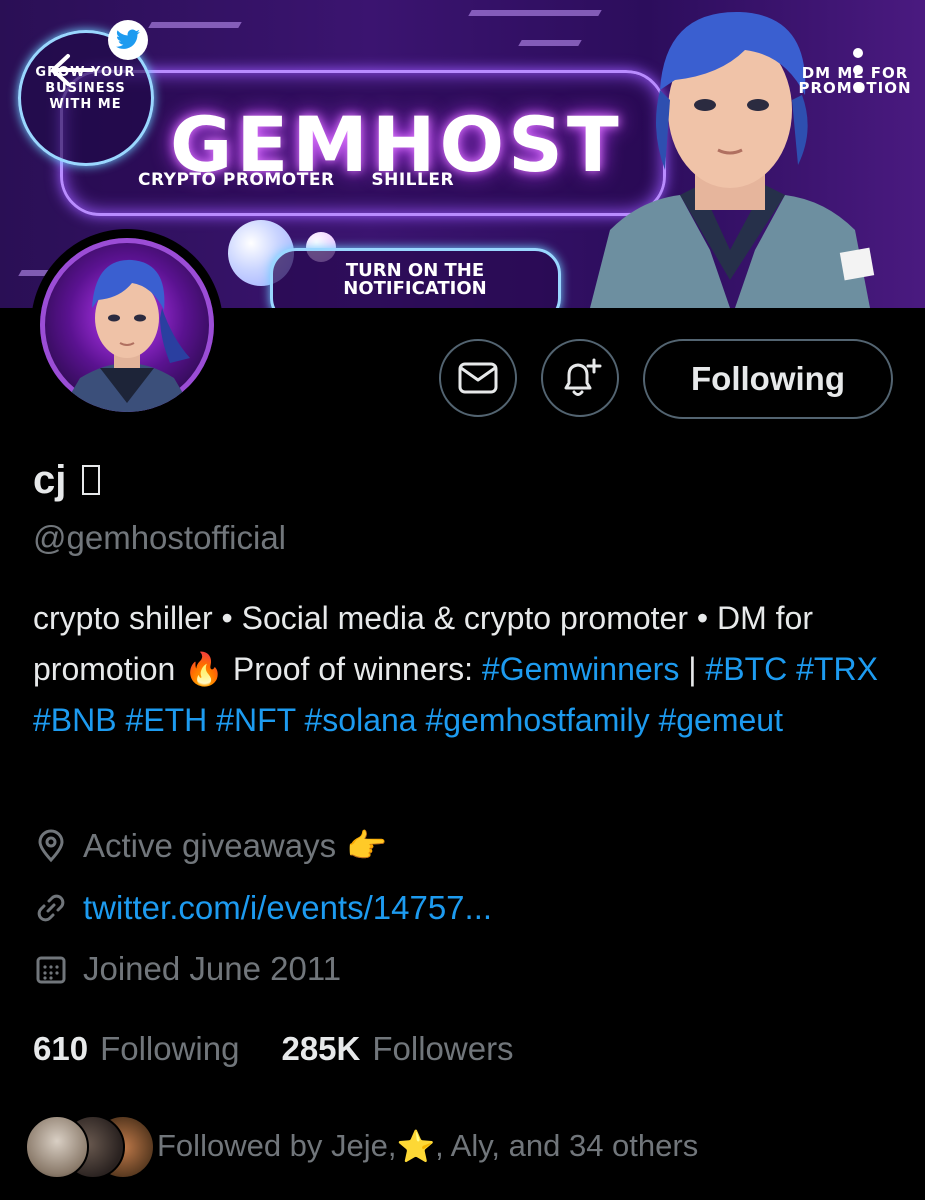  What do you see at coordinates (57, 1147) in the screenshot?
I see `avatar` at bounding box center [57, 1147].